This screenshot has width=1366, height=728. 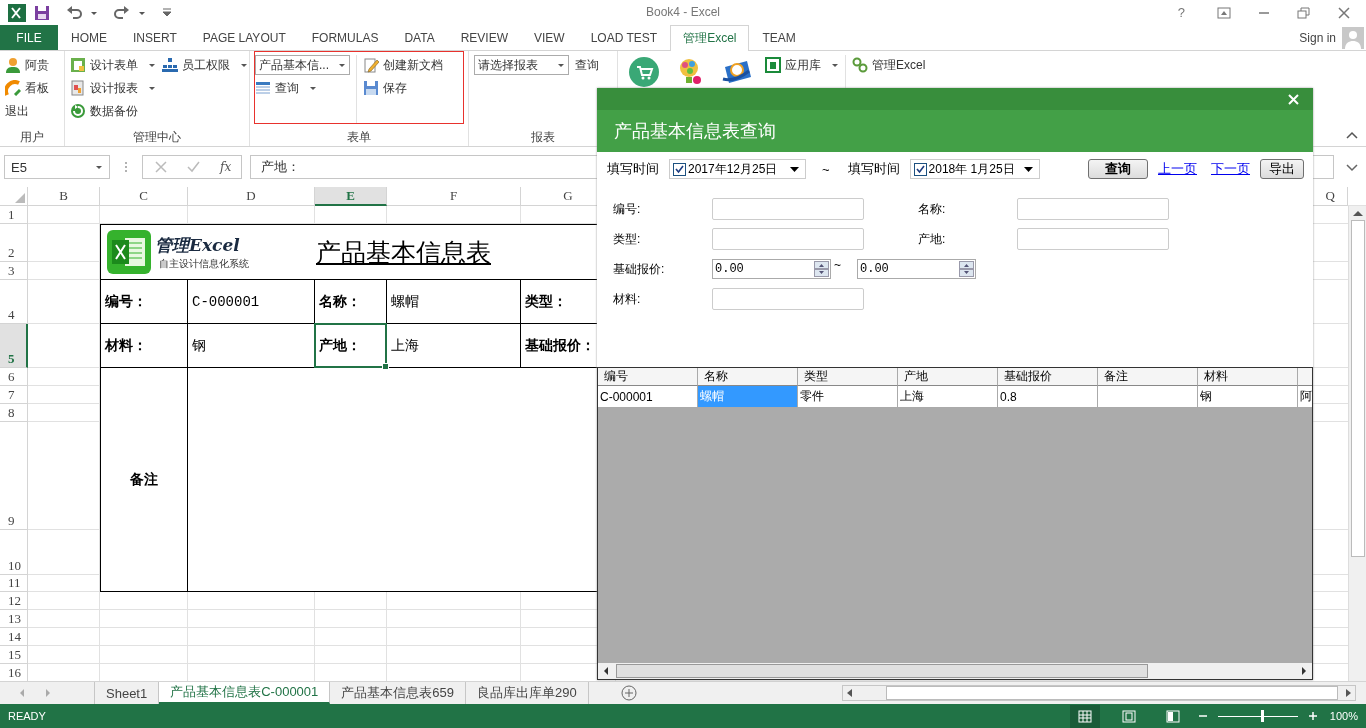 What do you see at coordinates (32, 138) in the screenshot?
I see `group-label: 用户` at bounding box center [32, 138].